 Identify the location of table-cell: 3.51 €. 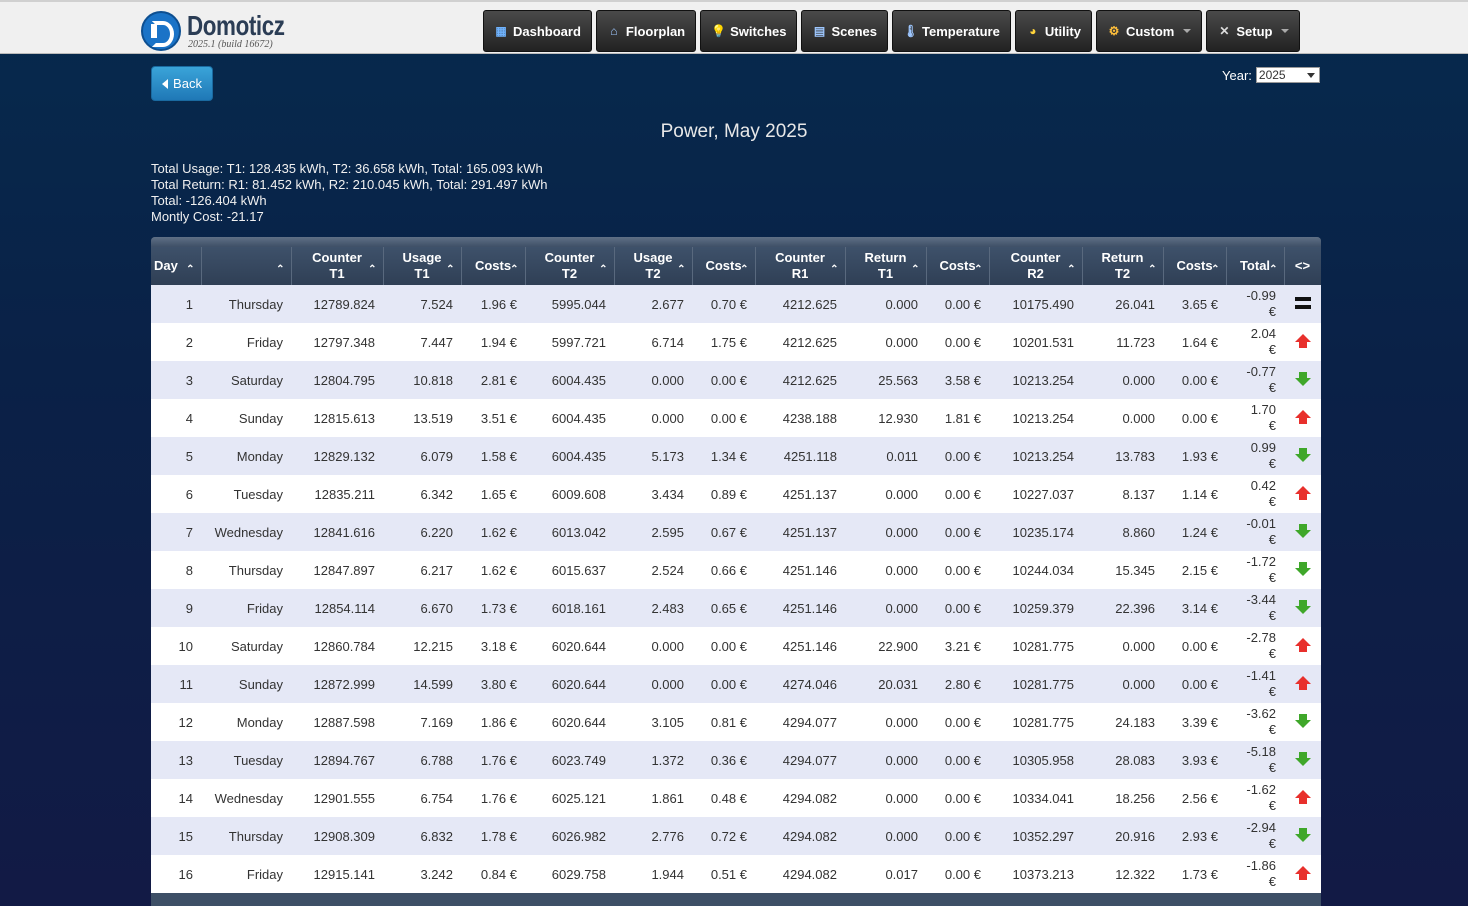
(493, 418).